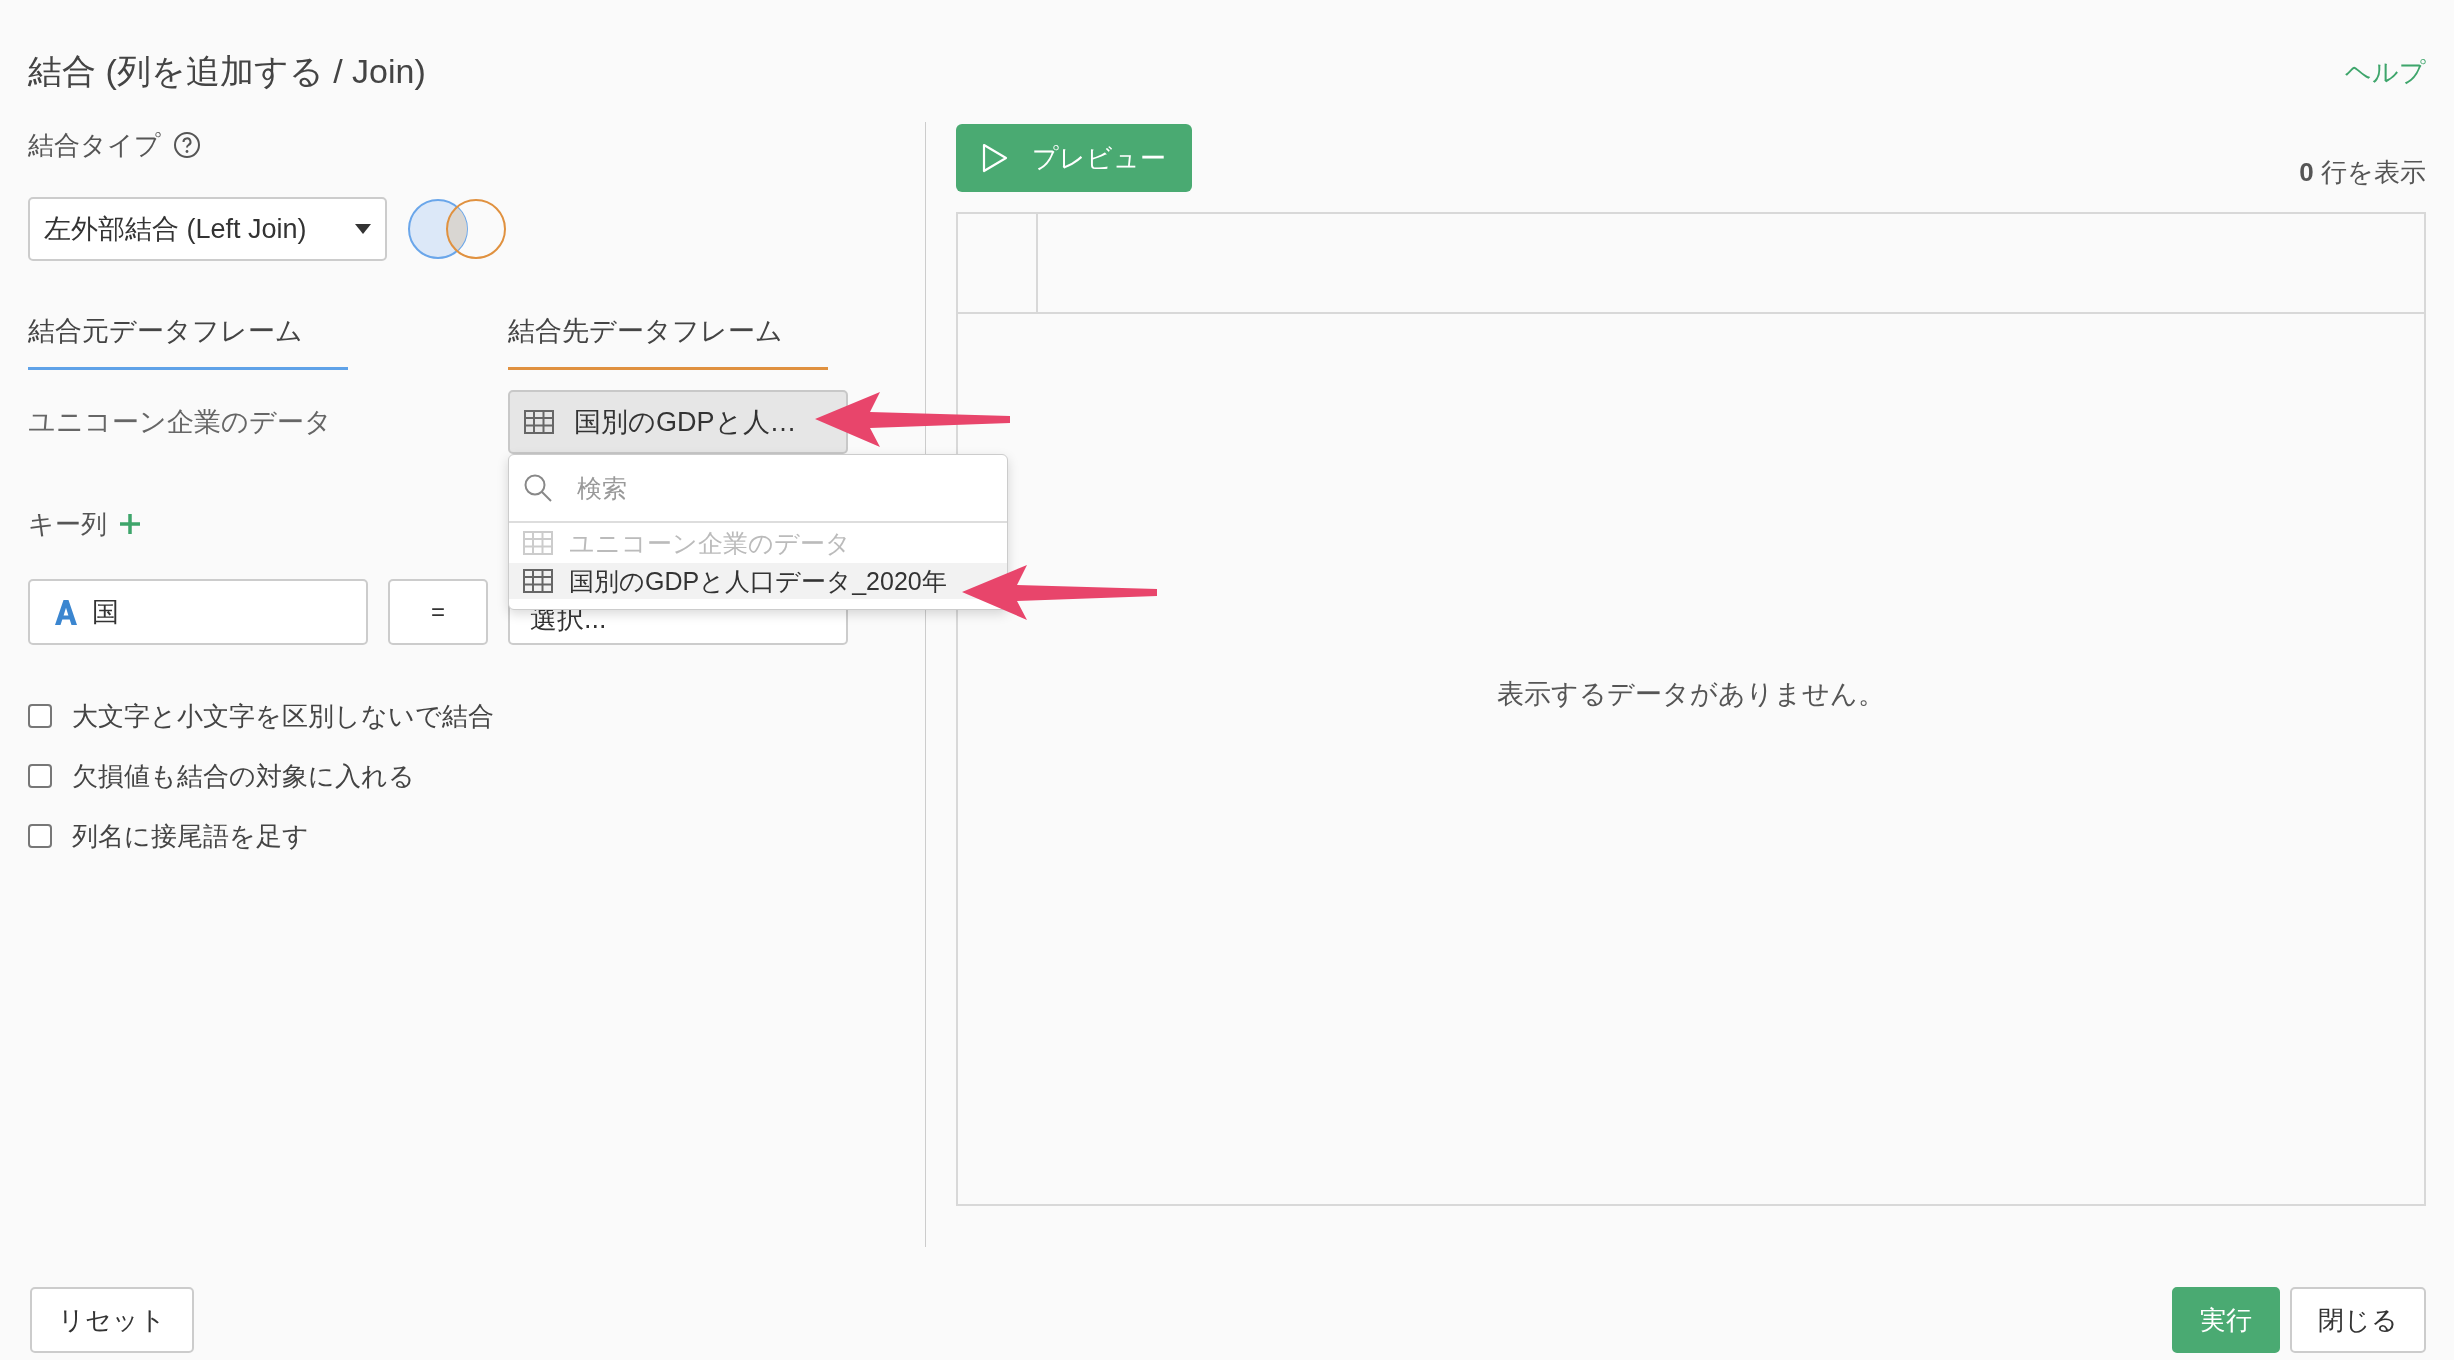 This screenshot has height=1360, width=2454. What do you see at coordinates (94, 145) in the screenshot?
I see `field-label: 結合タイプ` at bounding box center [94, 145].